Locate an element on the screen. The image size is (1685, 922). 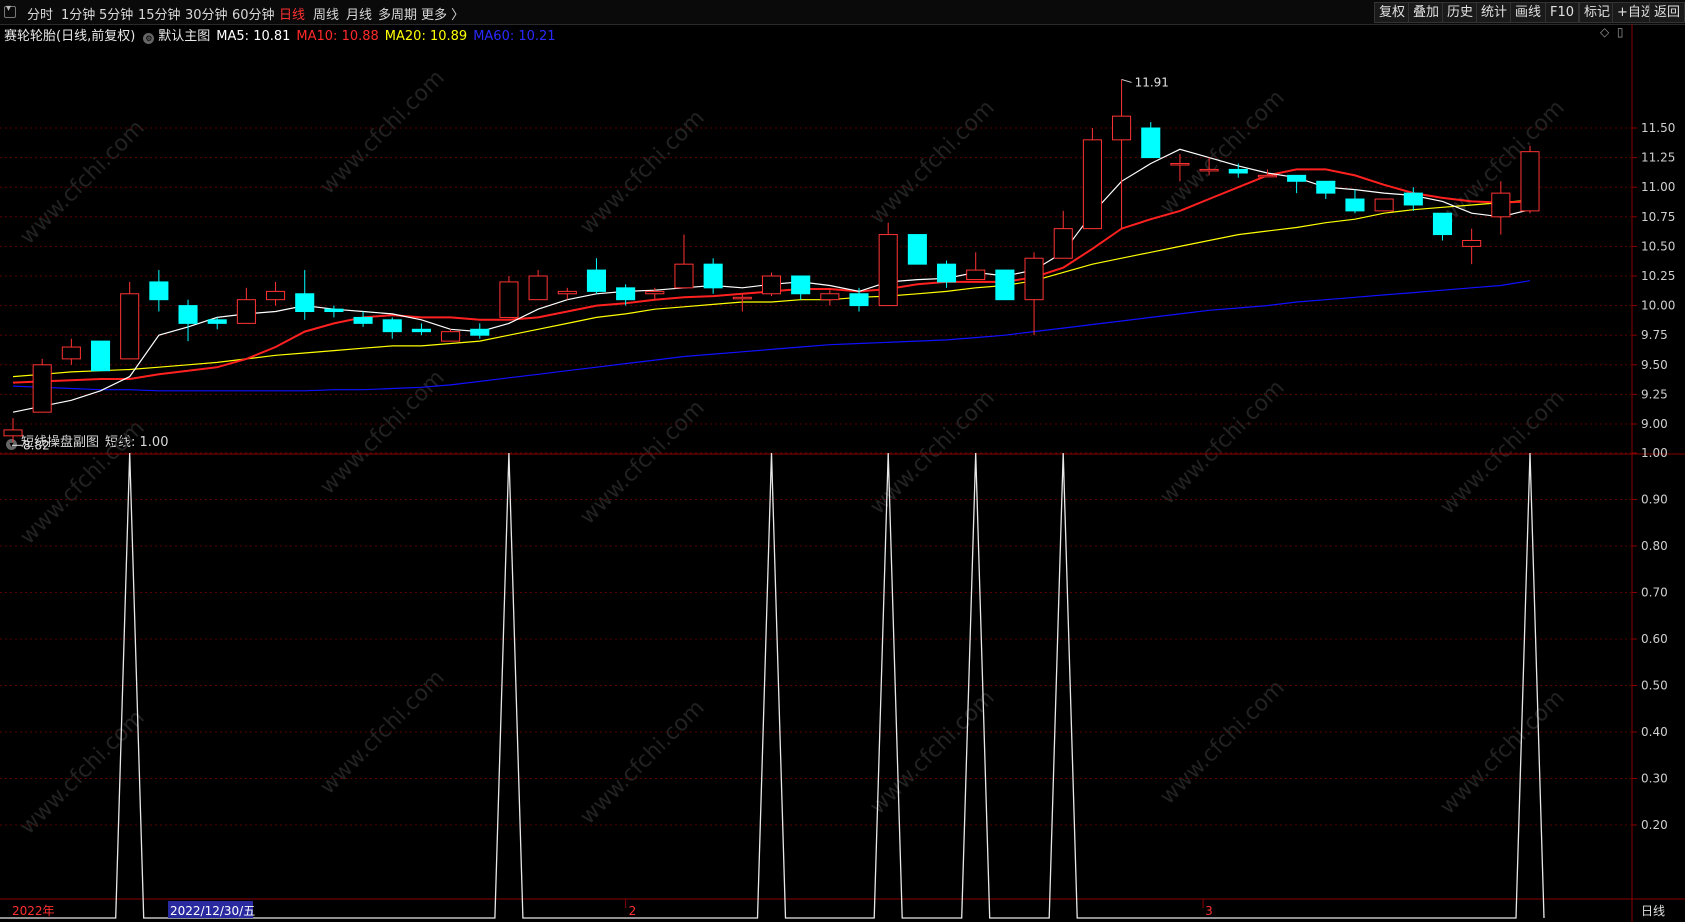
period-tab-8: 月线 is located at coordinates (359, 13).